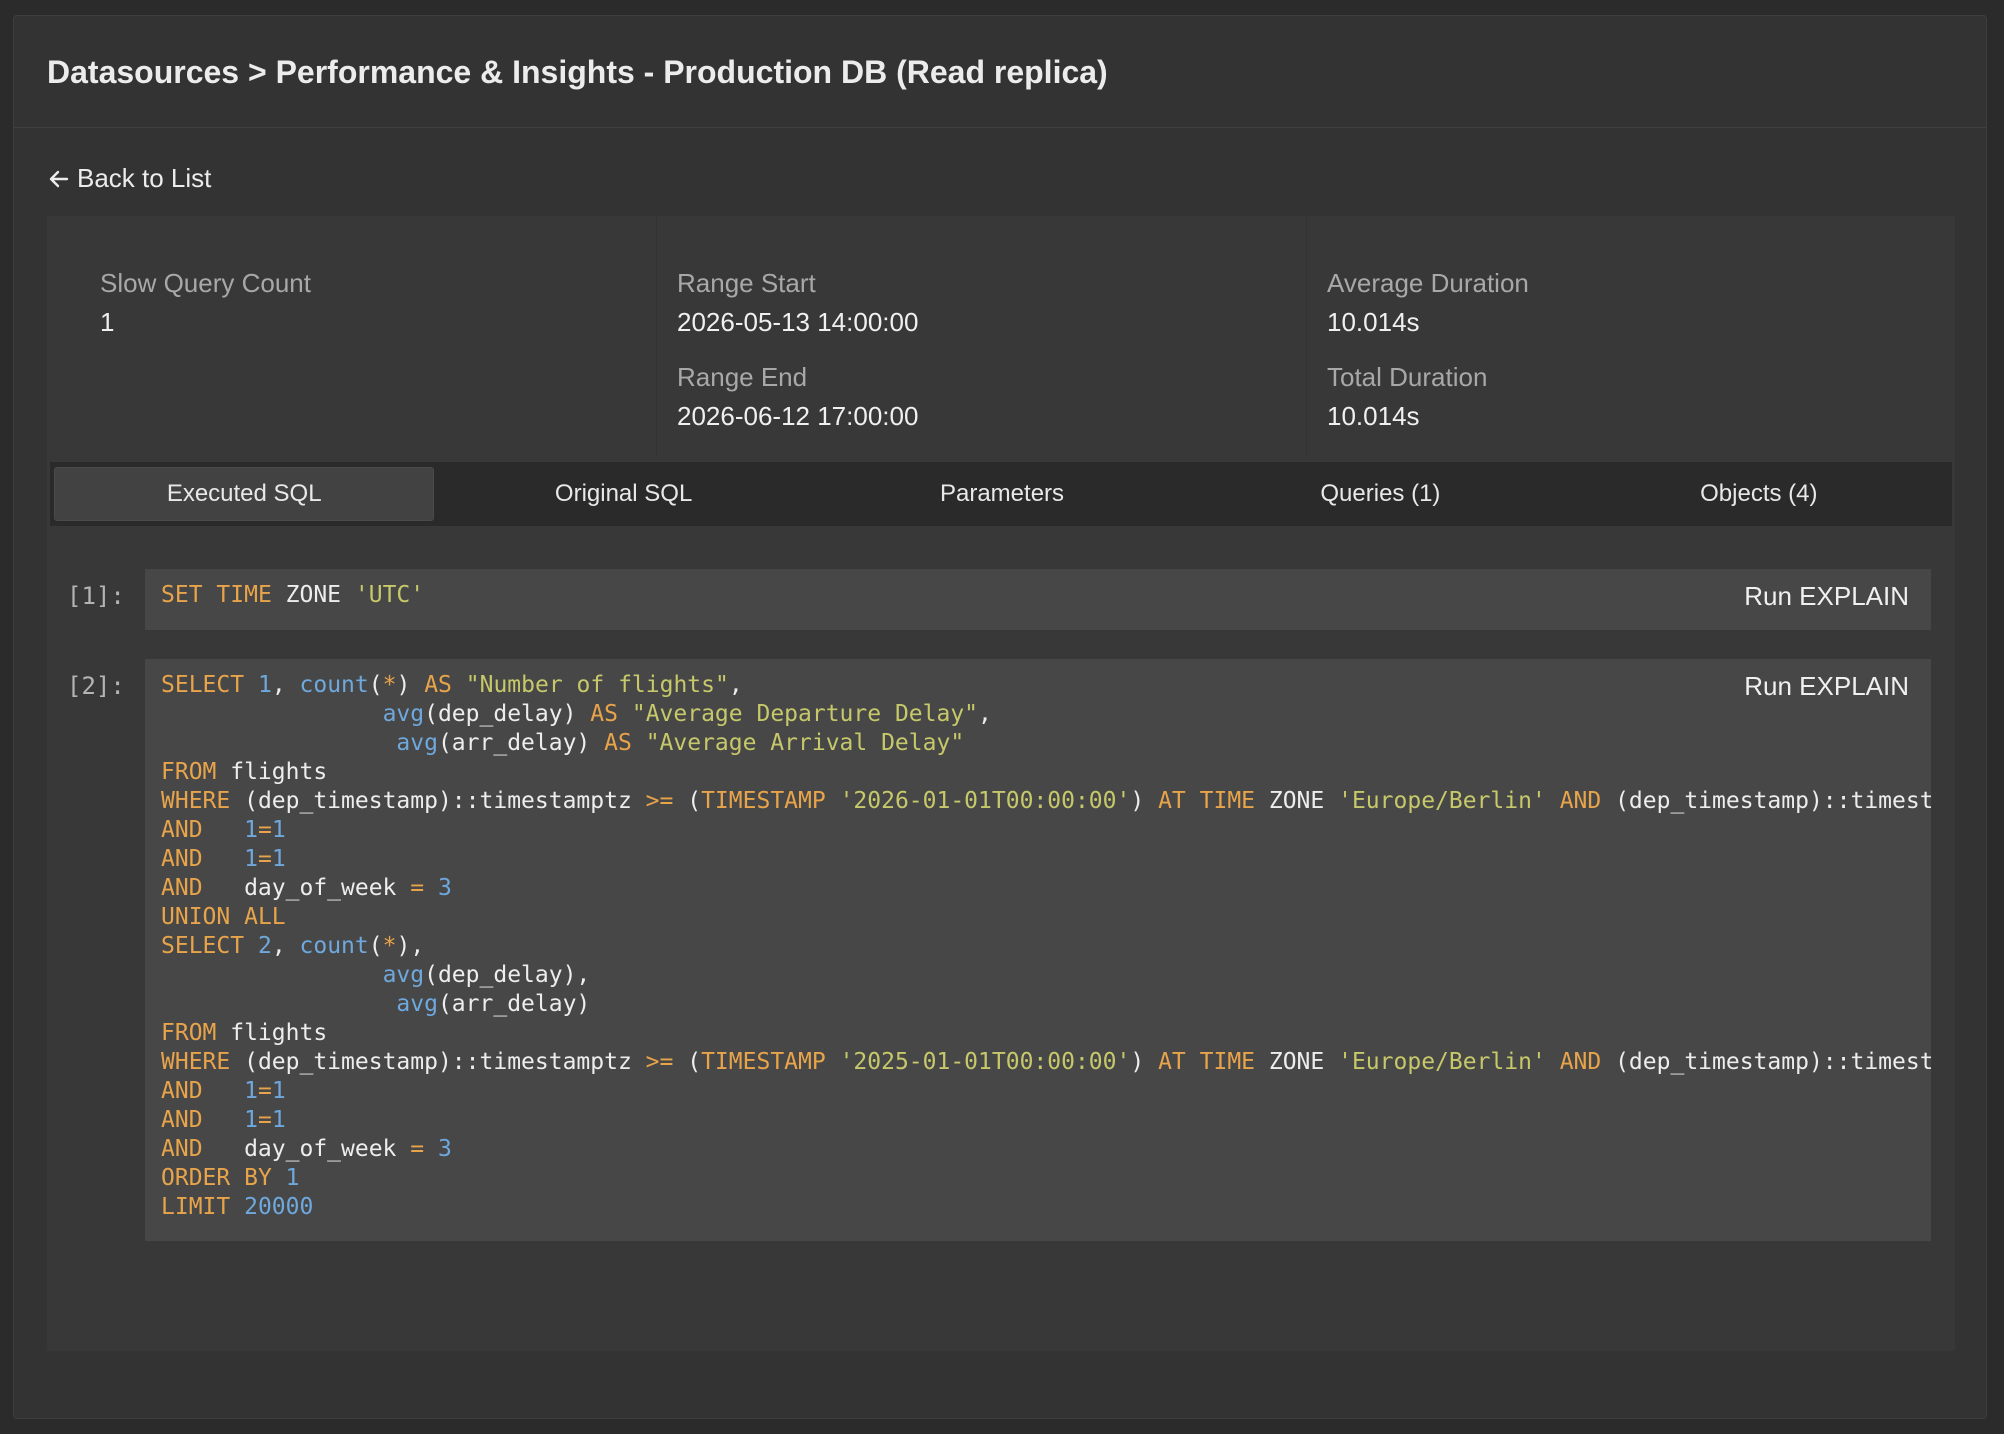 The image size is (2004, 1434). I want to click on tab-original-sql: Original SQL, so click(623, 494).